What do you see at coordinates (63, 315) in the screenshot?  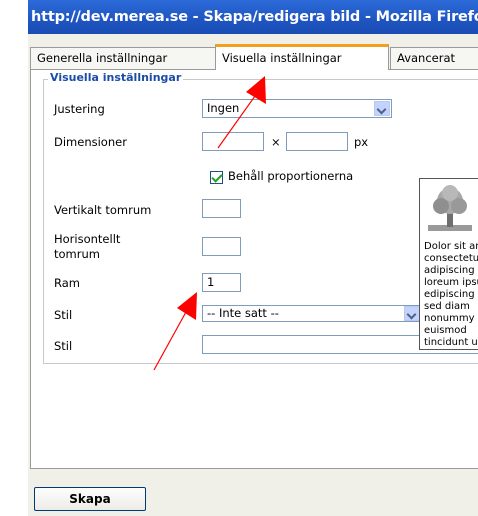 I see `class-label: Stil` at bounding box center [63, 315].